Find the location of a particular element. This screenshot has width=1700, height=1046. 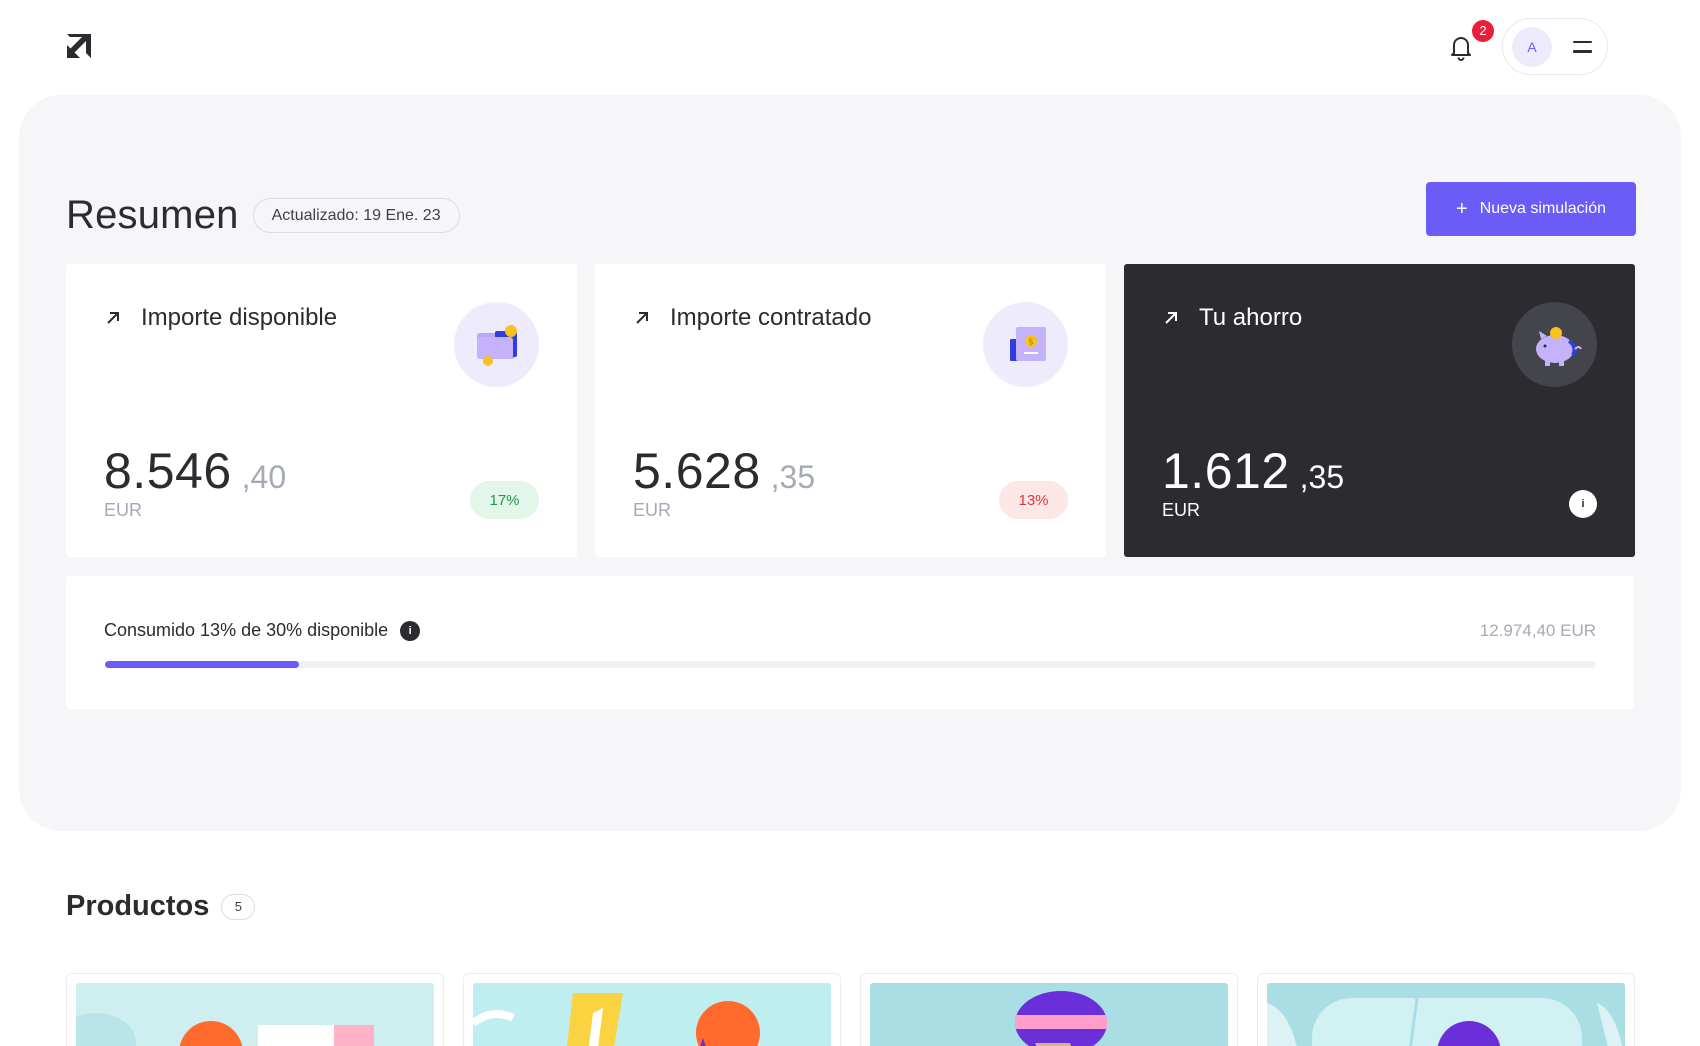

card-title: Importe contratado is located at coordinates (771, 317).